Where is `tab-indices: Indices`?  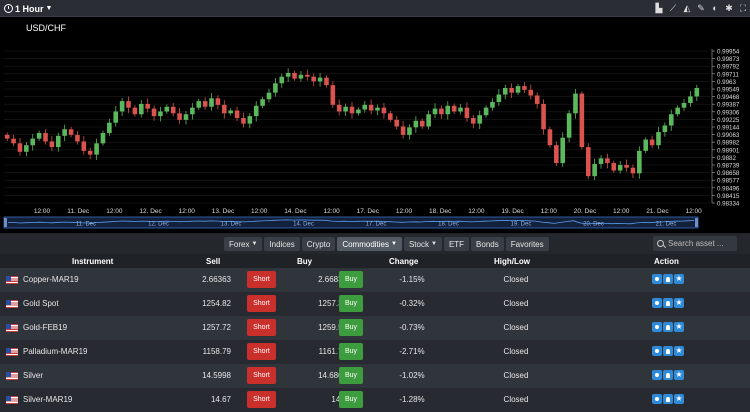
tab-indices: Indices is located at coordinates (282, 244).